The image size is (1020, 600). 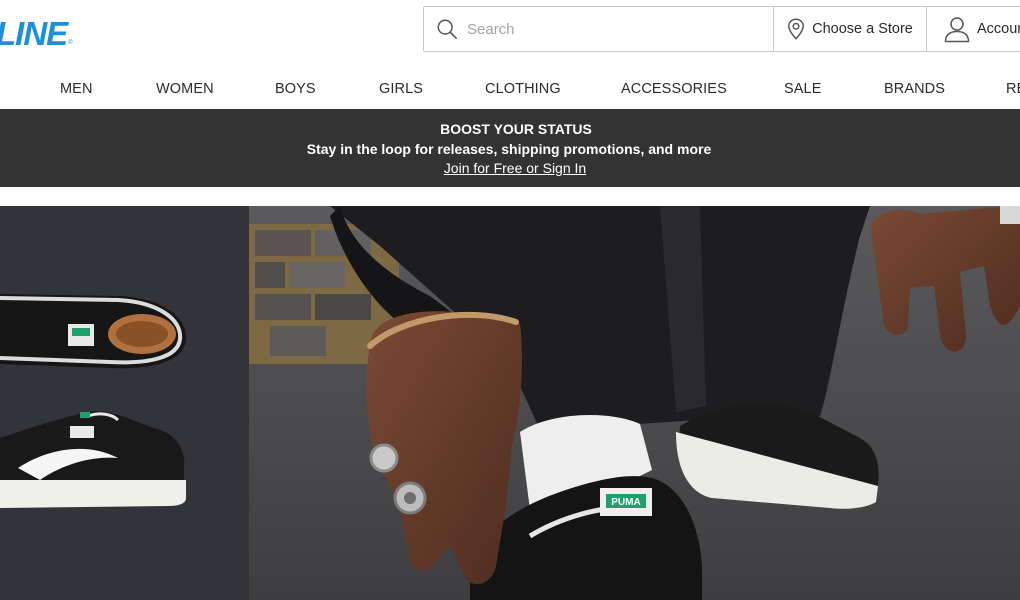 What do you see at coordinates (973, 29) in the screenshot?
I see `account-button: Account` at bounding box center [973, 29].